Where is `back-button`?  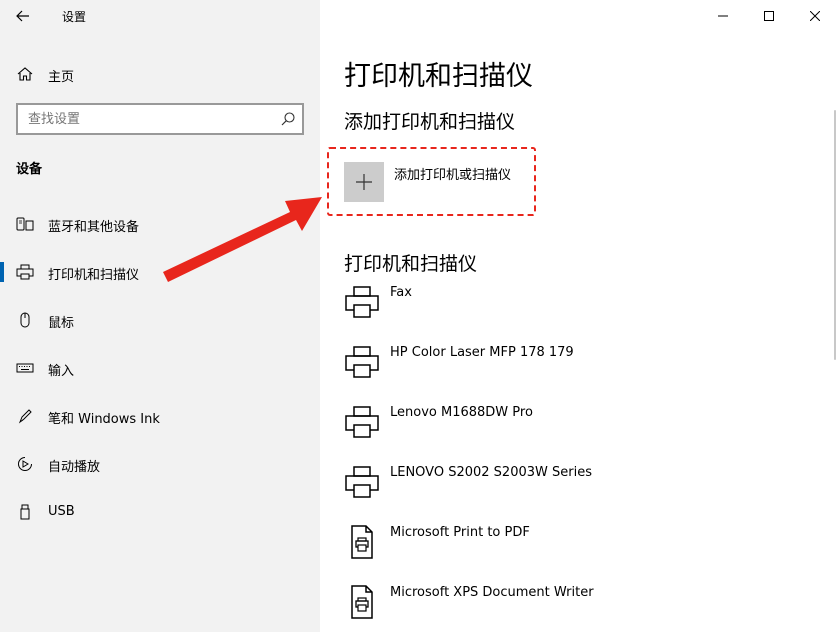
back-button is located at coordinates (23, 16).